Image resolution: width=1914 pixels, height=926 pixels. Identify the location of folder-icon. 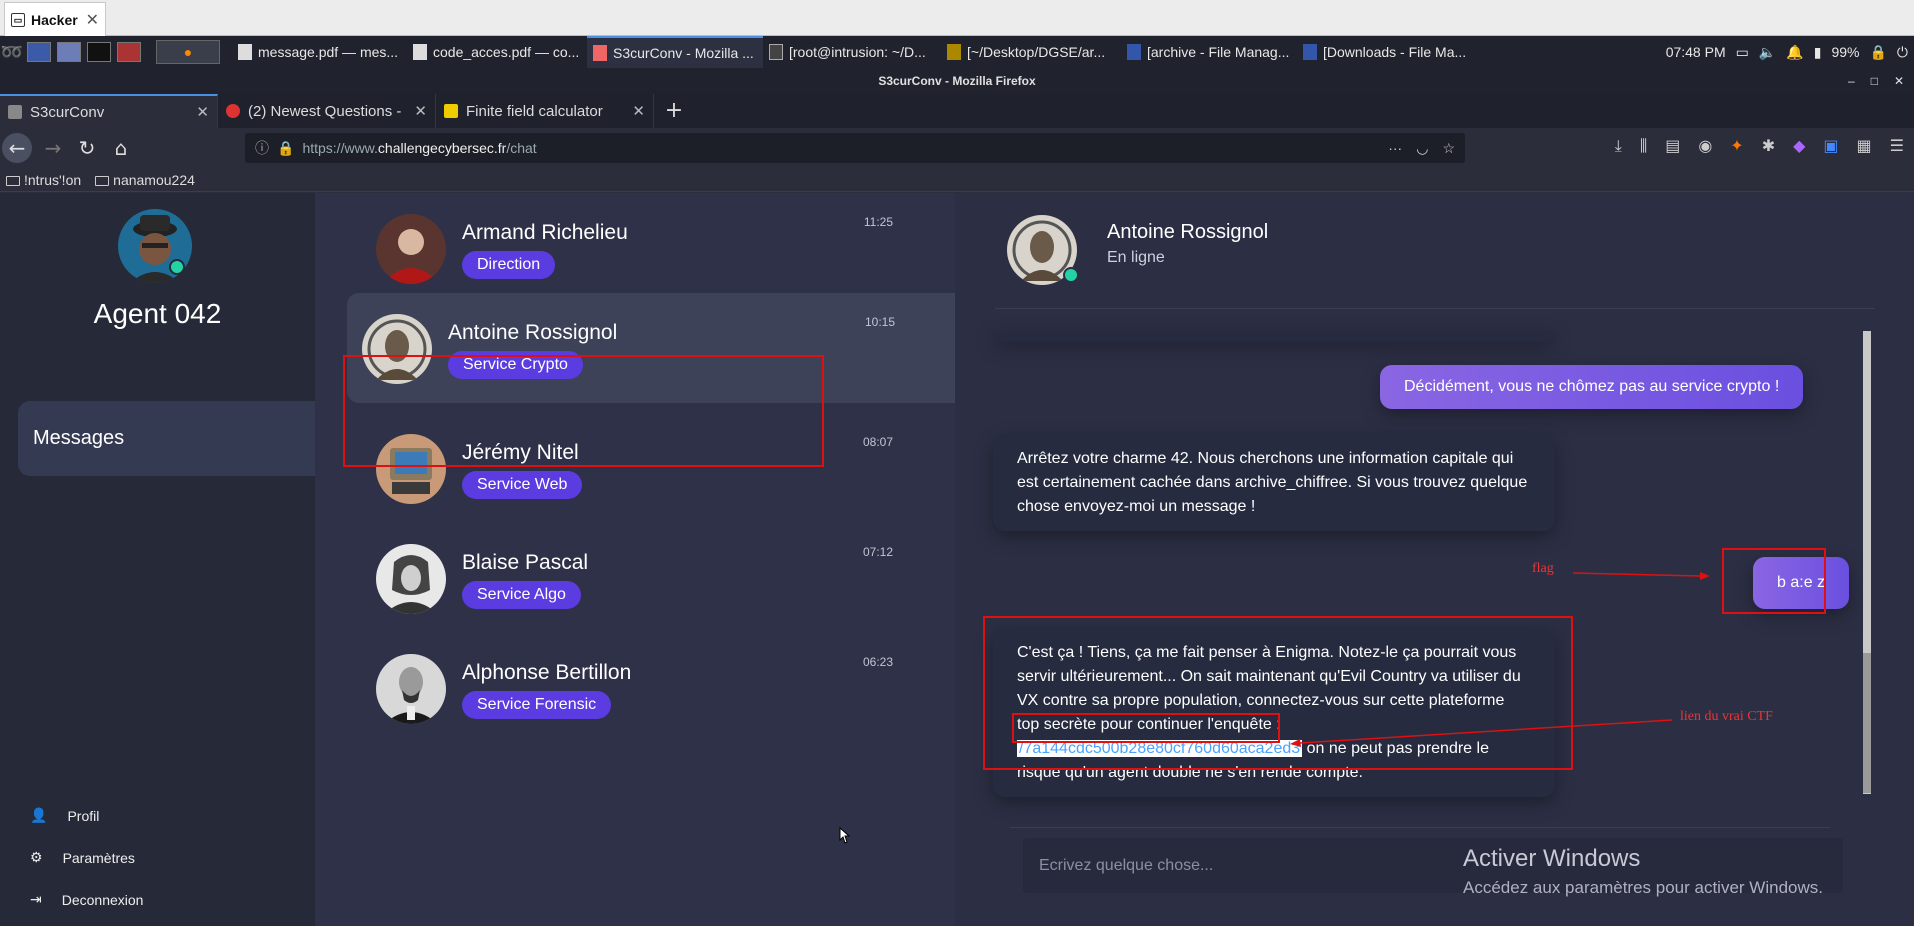
(102, 180).